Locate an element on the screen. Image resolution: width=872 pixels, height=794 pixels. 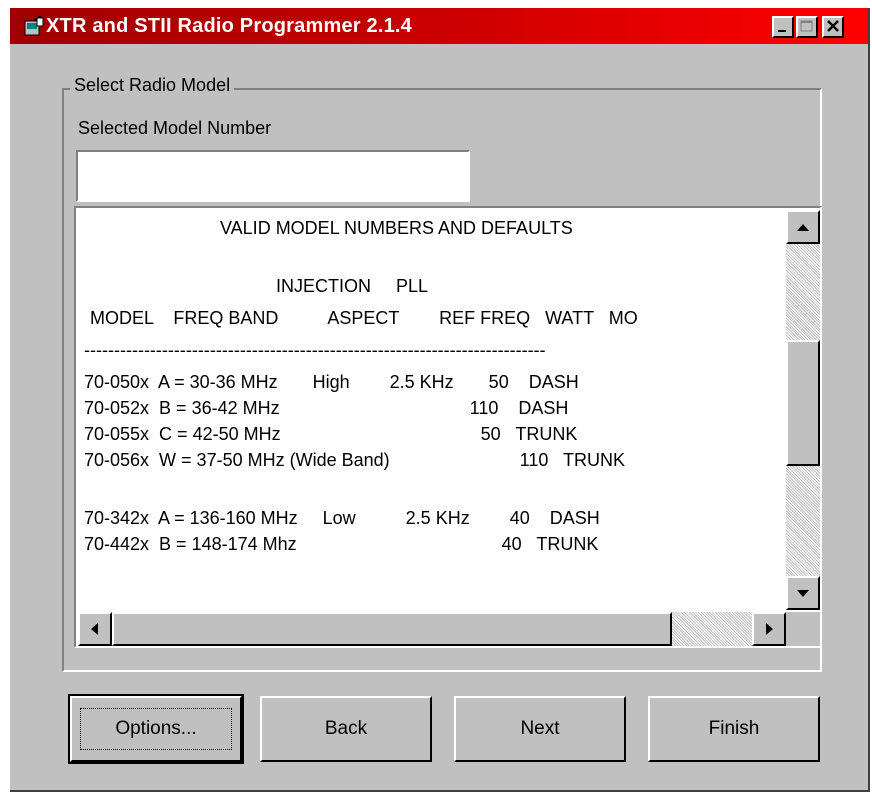
horizontal-scroll-thumb is located at coordinates (392, 629).